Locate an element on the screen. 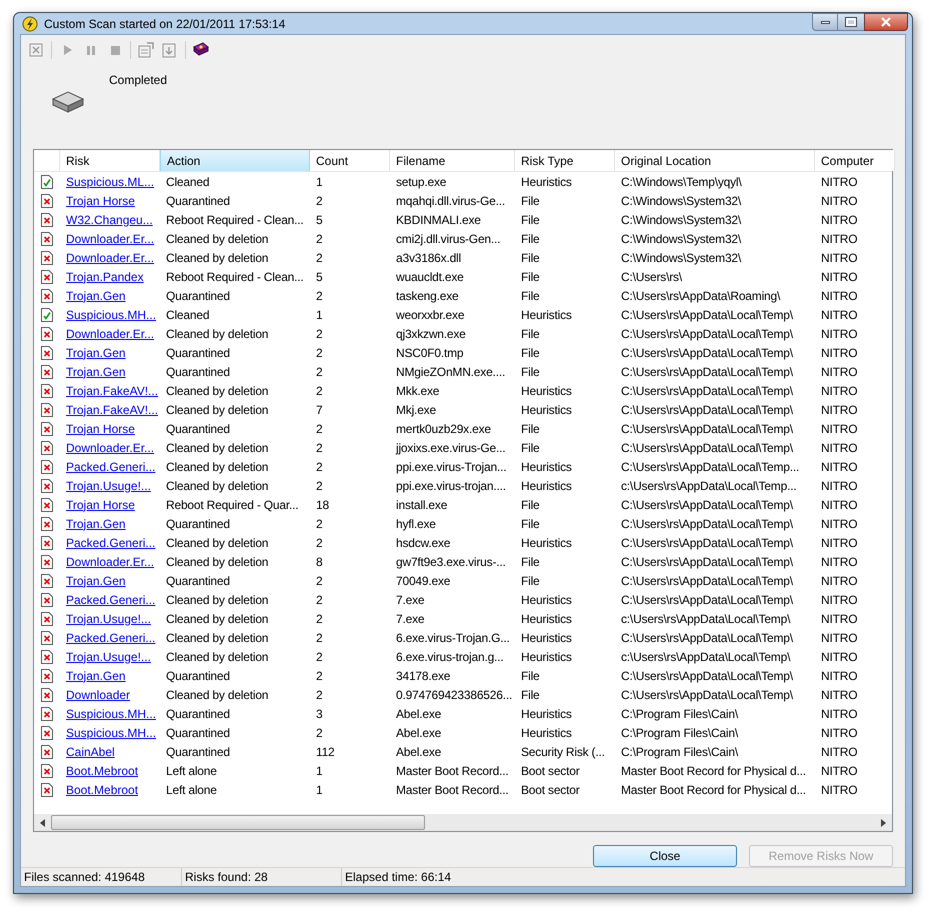 Image resolution: width=930 pixels, height=914 pixels. table-cell: 34178.exe is located at coordinates (423, 675).